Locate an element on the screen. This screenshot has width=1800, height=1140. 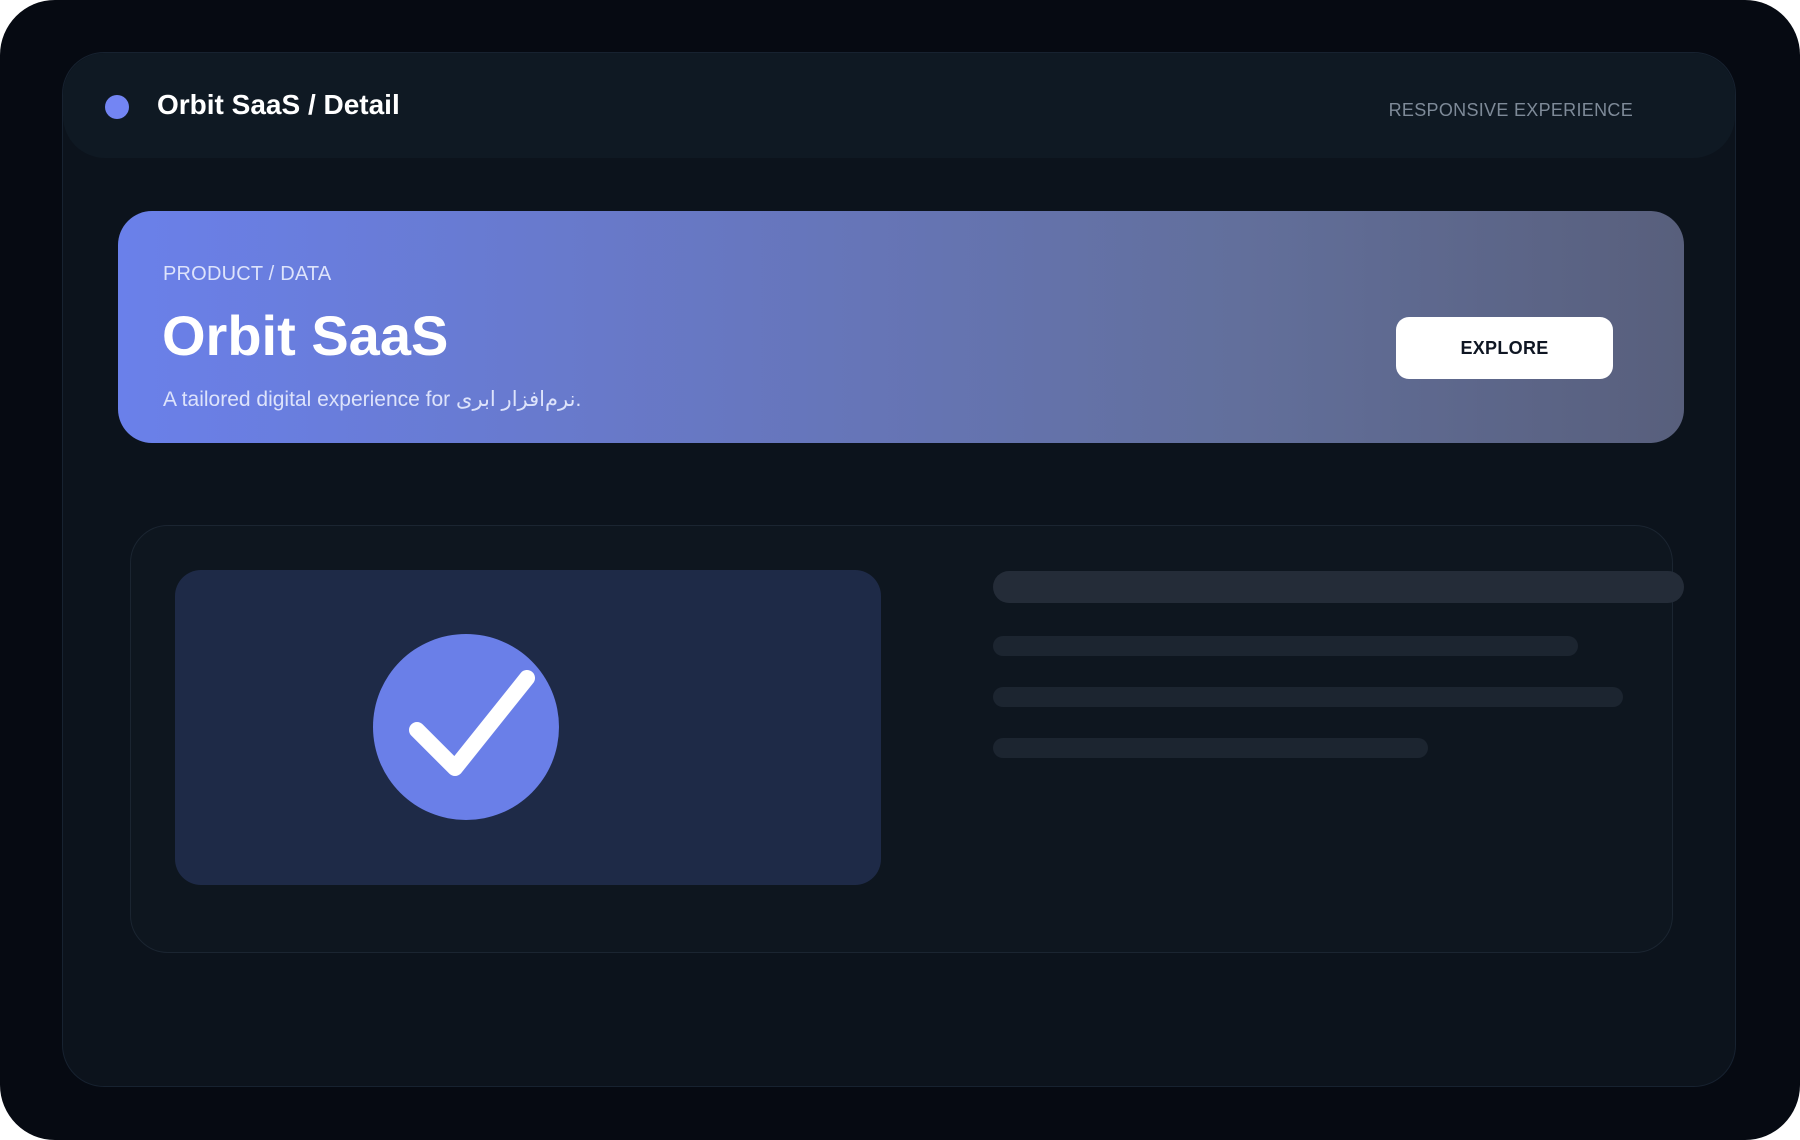
media-panel is located at coordinates (528, 727).